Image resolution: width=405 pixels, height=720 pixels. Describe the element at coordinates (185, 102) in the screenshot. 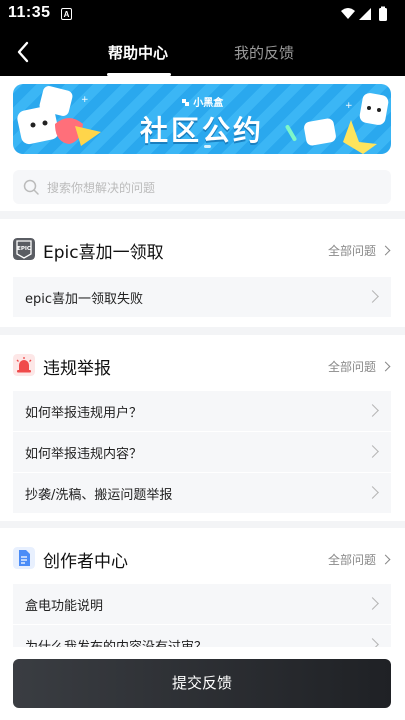

I see `xiaoheihe-logo-icon` at that location.